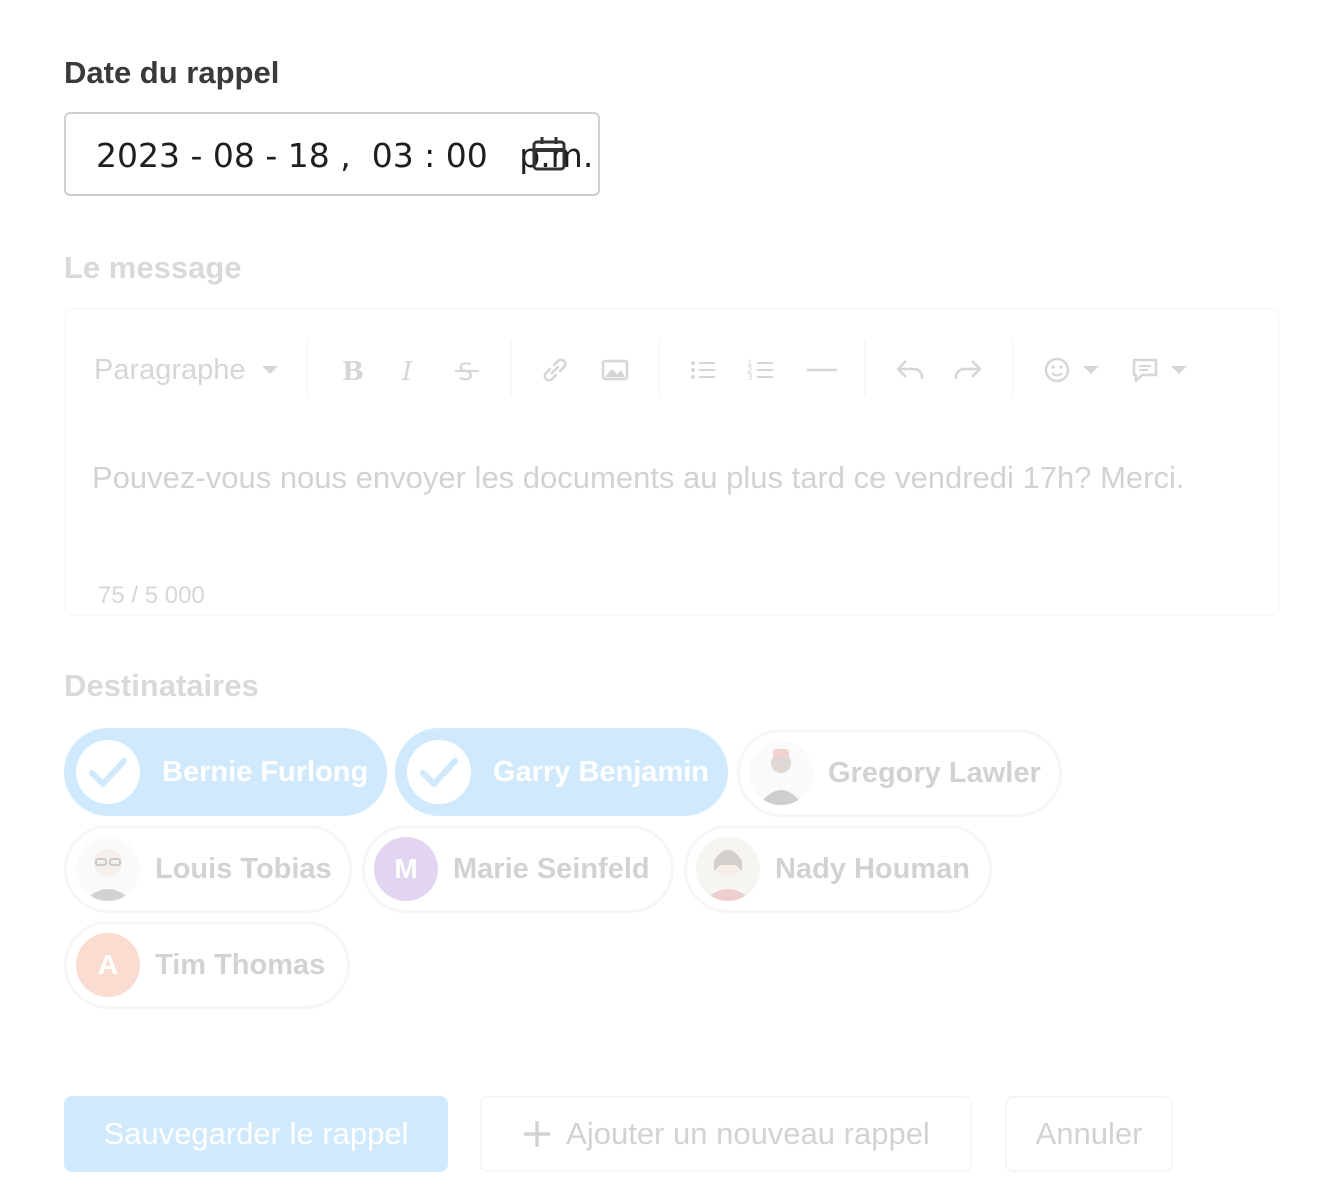  I want to click on bold-button: B, so click(351, 370).